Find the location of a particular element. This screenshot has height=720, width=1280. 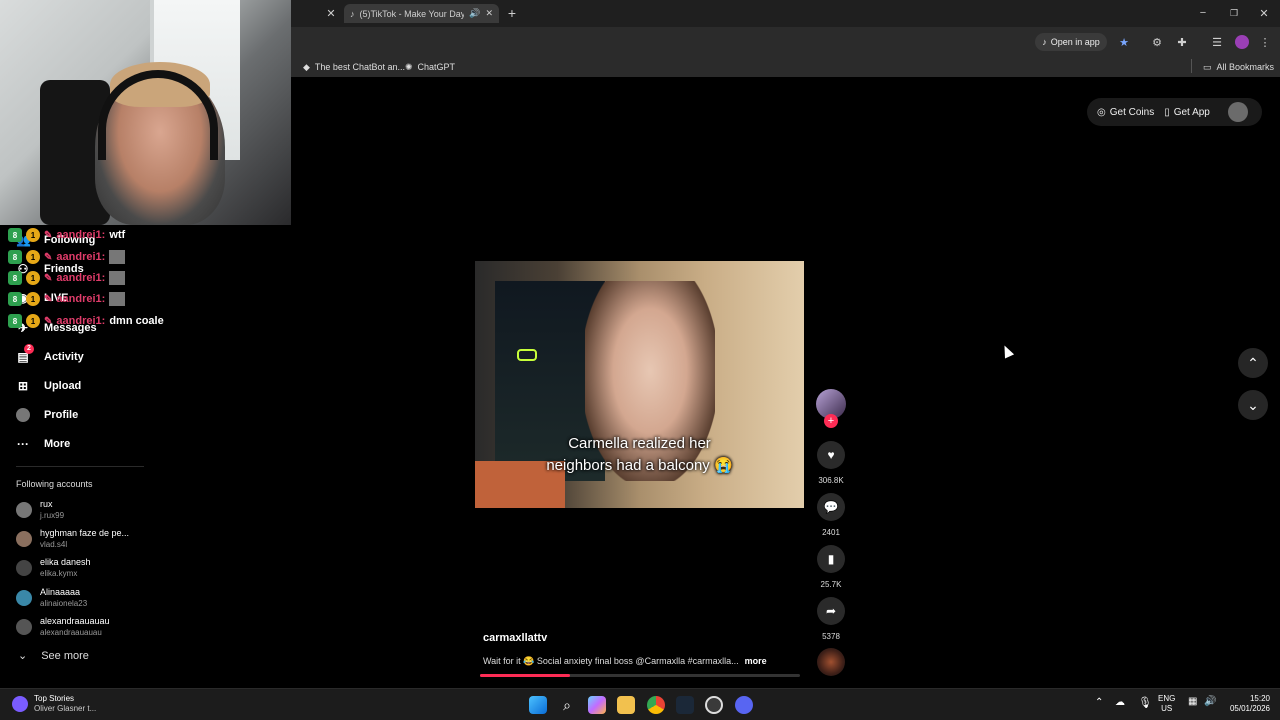

obs-icon is located at coordinates (714, 705).